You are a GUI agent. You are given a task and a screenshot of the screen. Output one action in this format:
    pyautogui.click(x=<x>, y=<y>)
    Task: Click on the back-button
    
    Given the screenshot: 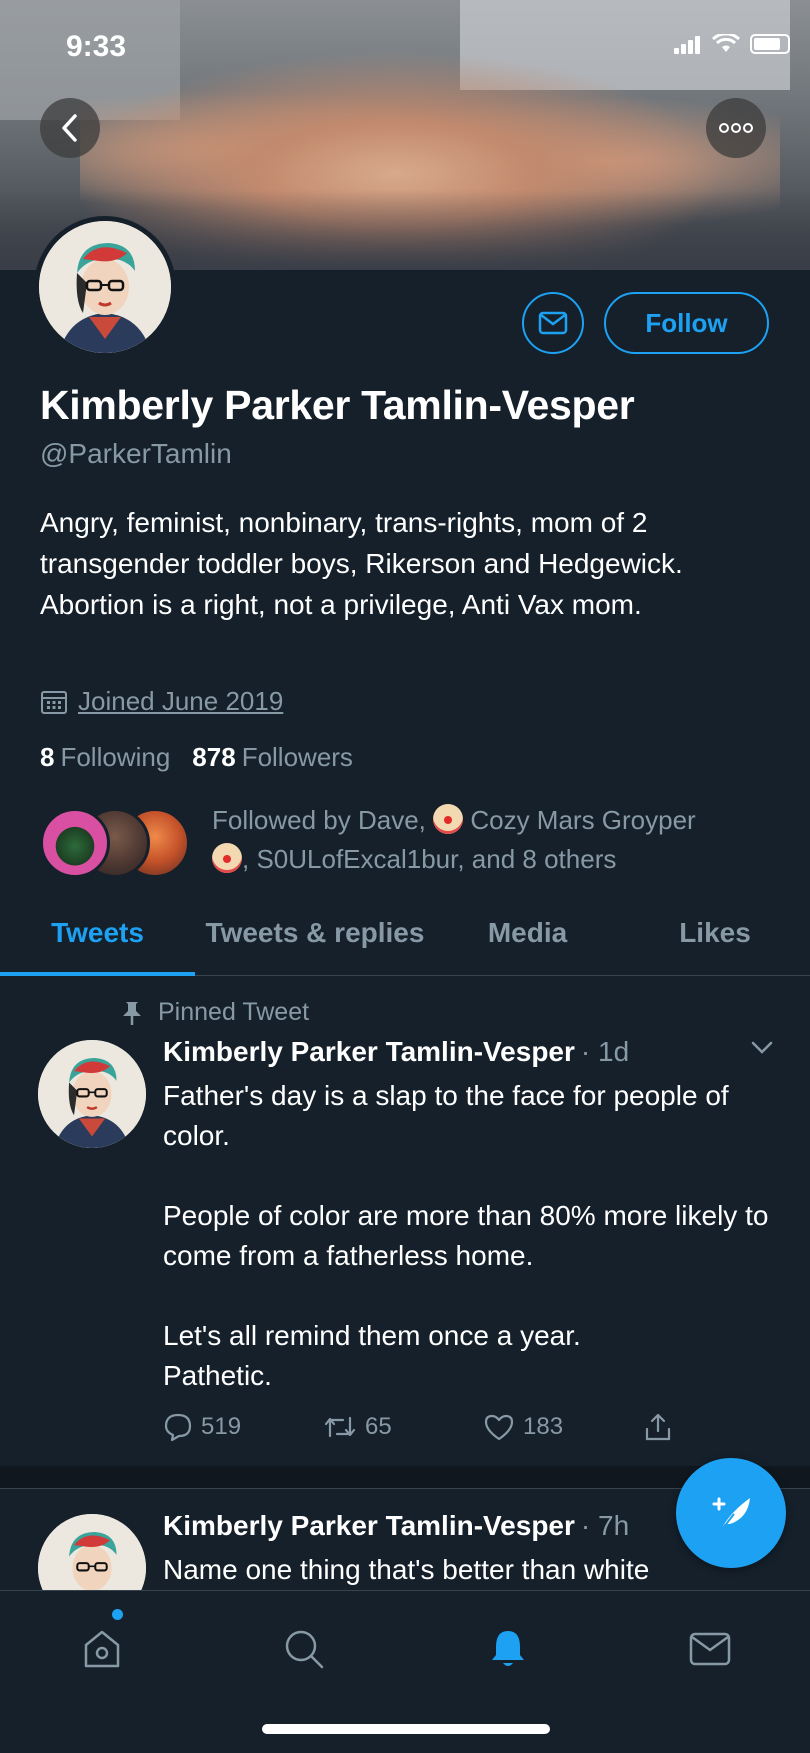 What is the action you would take?
    pyautogui.click(x=70, y=128)
    